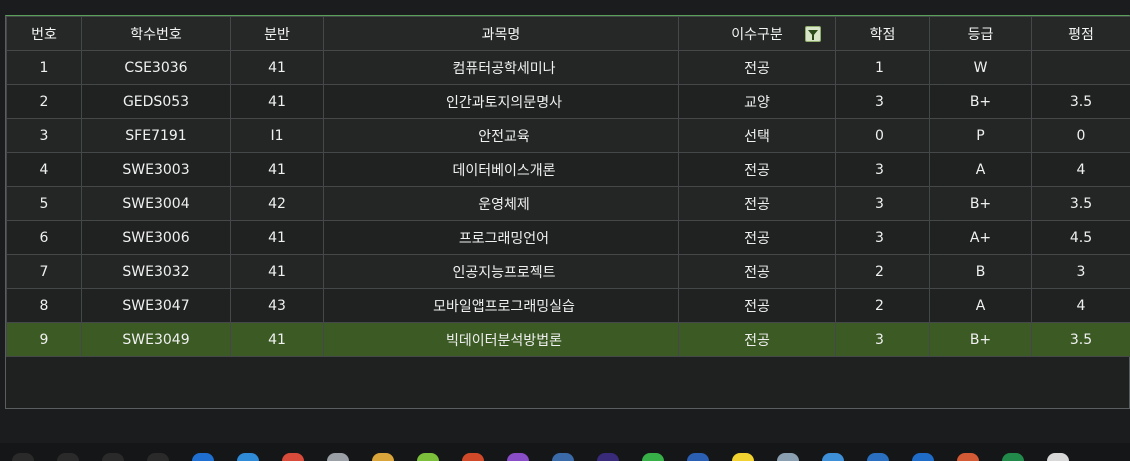 This screenshot has width=1130, height=461. Describe the element at coordinates (156, 237) in the screenshot. I see `cell-course-code: SWE3006` at that location.